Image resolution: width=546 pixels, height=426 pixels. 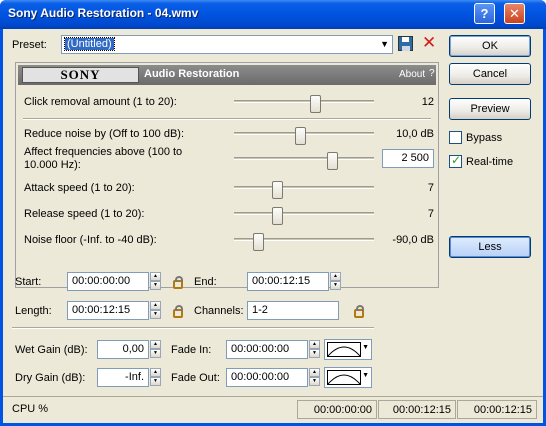 I want to click on help-icon: ?, so click(x=432, y=73).